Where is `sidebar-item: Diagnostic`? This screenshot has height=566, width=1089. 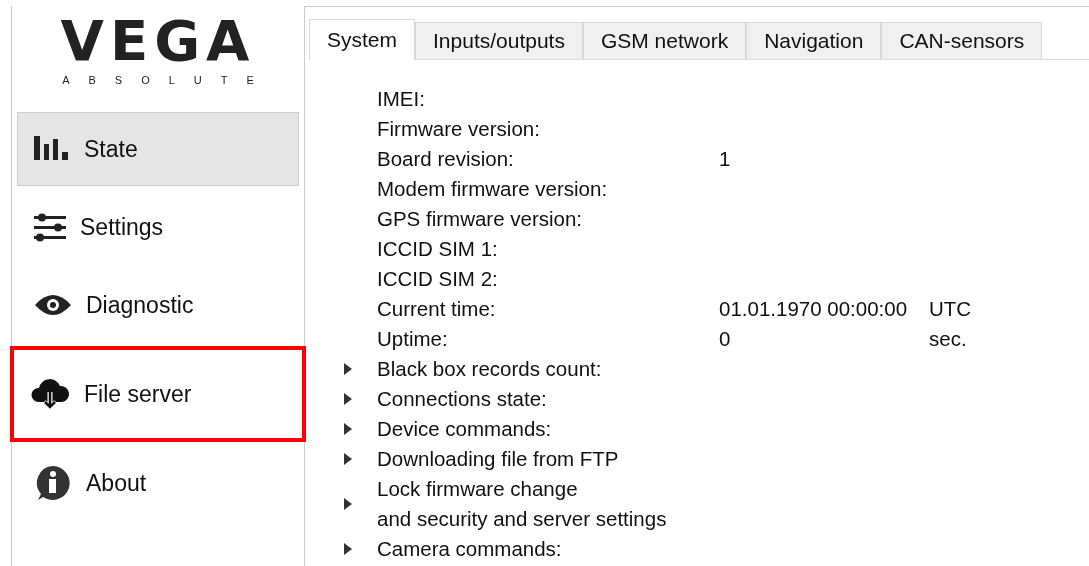
sidebar-item: Diagnostic is located at coordinates (158, 305).